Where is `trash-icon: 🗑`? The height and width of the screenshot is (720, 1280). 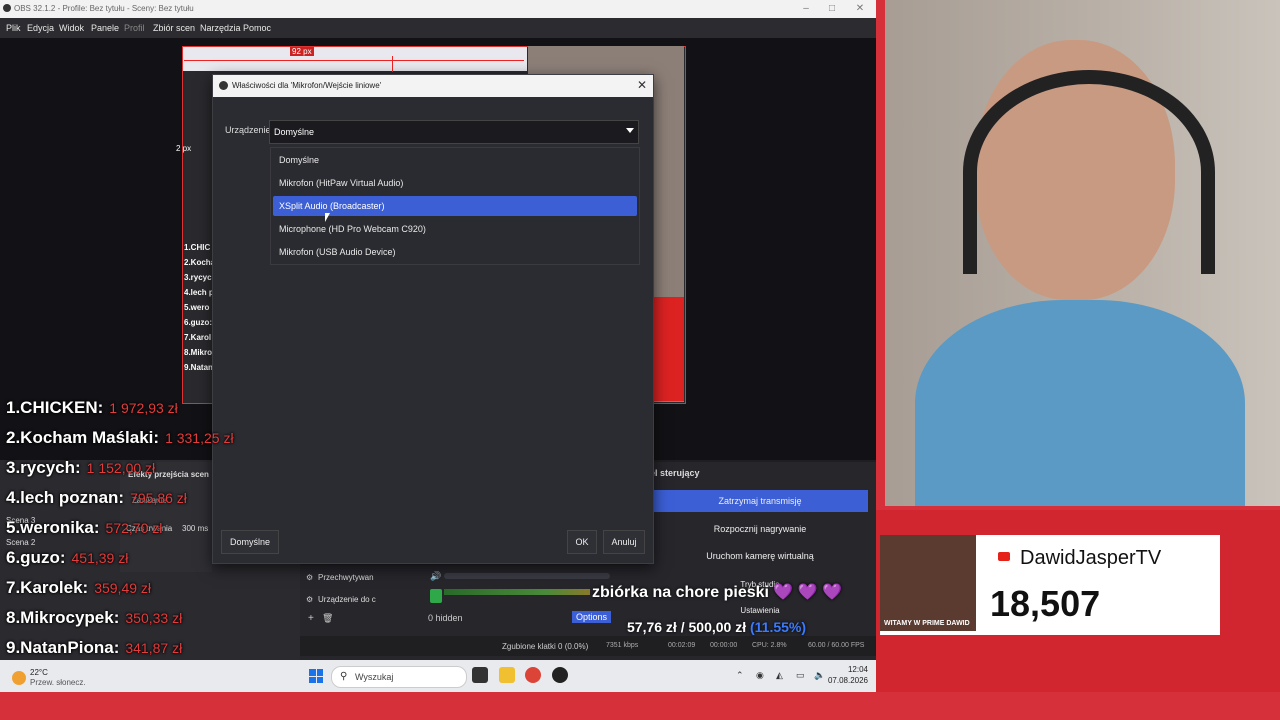 trash-icon: 🗑 is located at coordinates (327, 618).